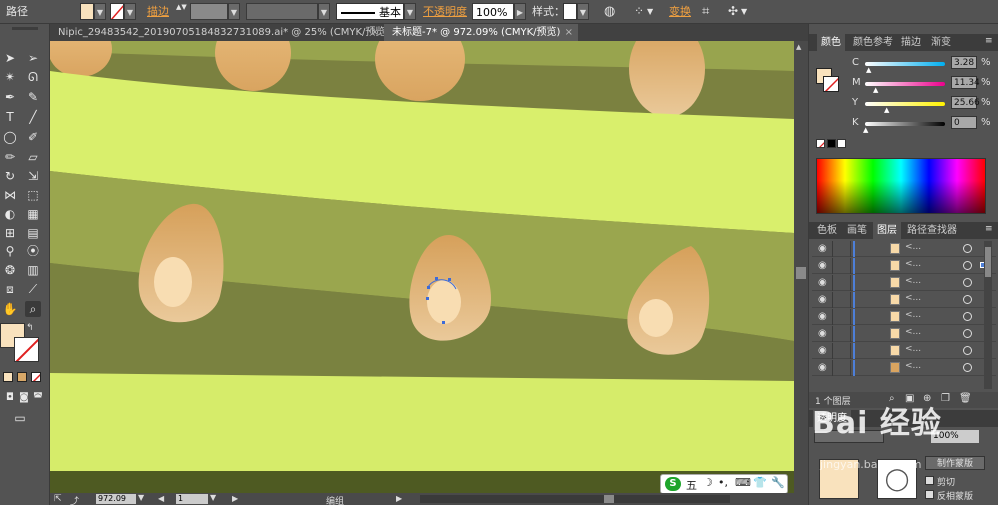 Image resolution: width=998 pixels, height=505 pixels. I want to click on stroke-weight-dropdown: ▼, so click(234, 11).